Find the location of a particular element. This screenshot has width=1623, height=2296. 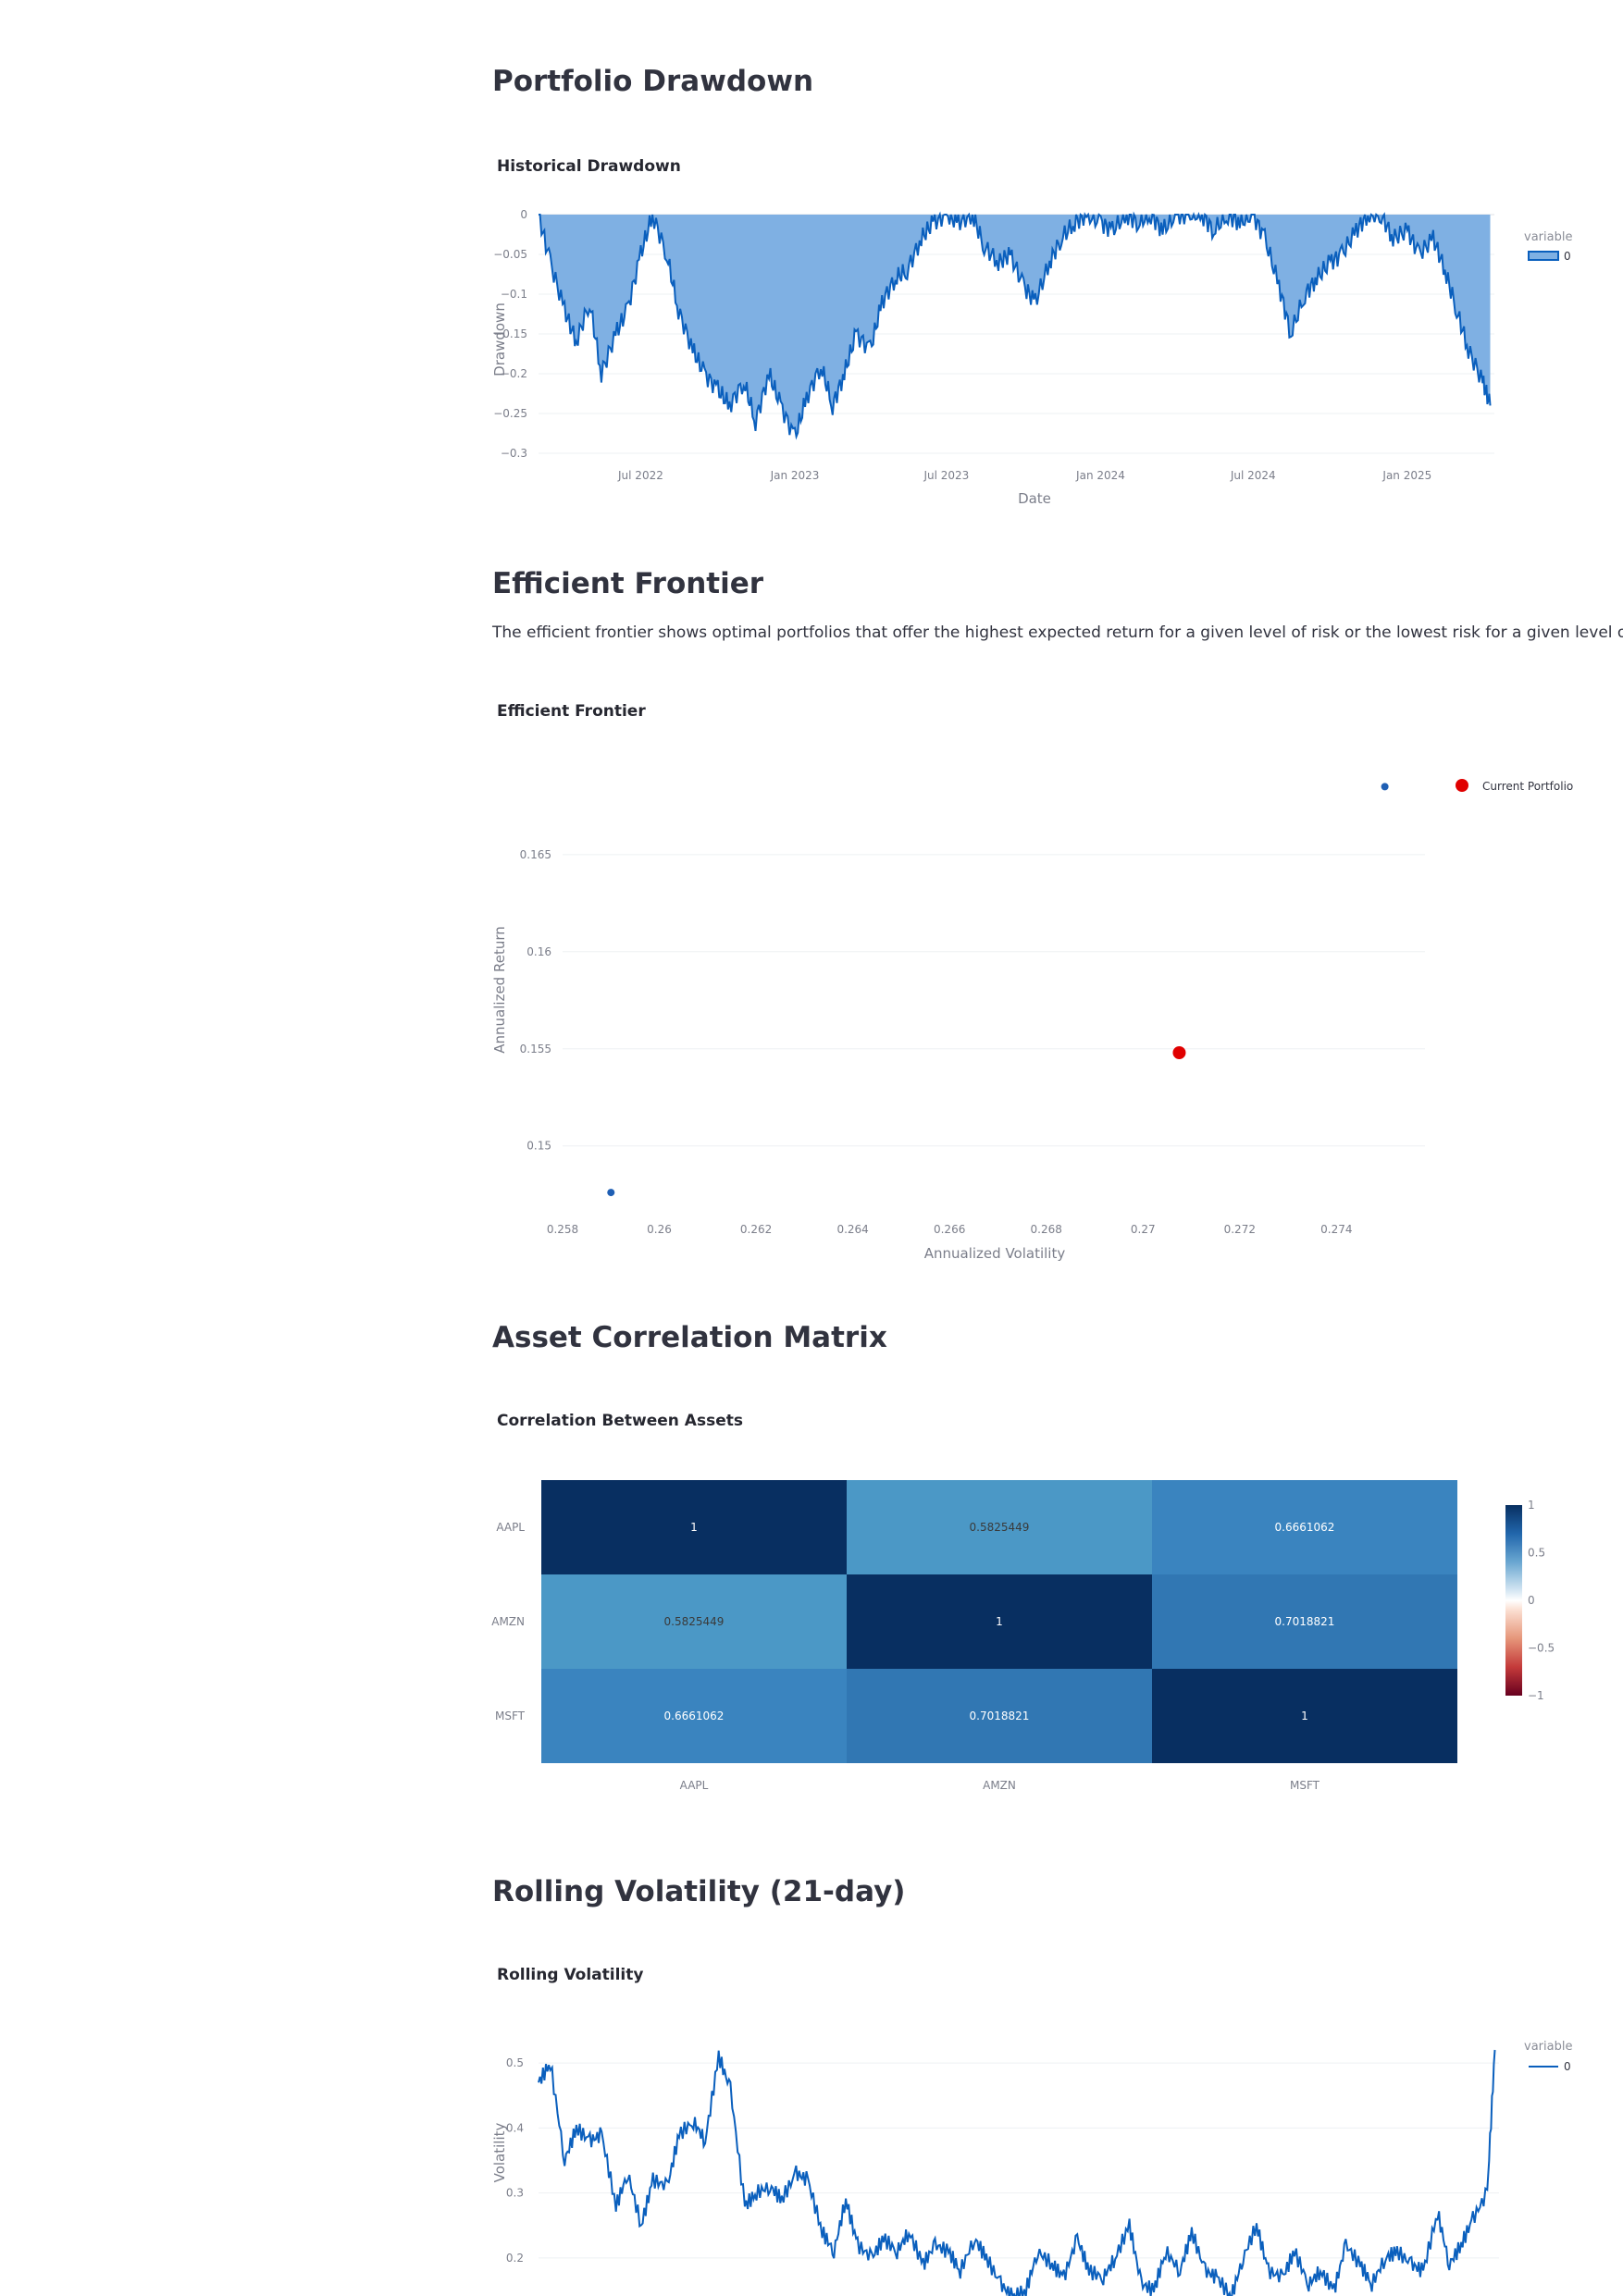

volatility-line is located at coordinates (1017, 2172).